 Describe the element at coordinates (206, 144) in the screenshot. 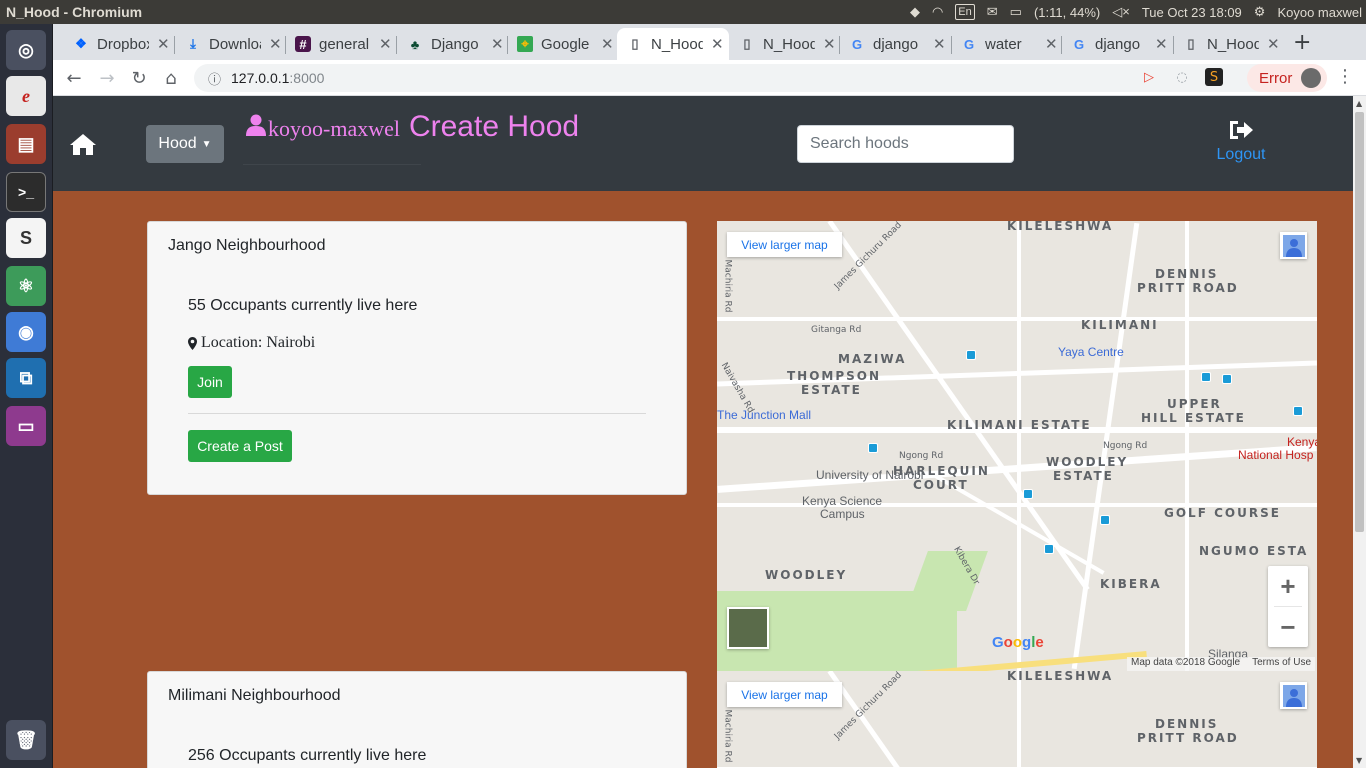

I see `caret-down-icon: ▼` at that location.